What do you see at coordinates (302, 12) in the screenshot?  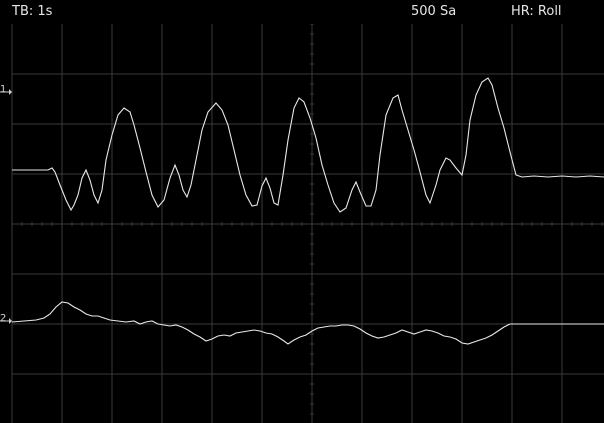 I see `status-bar: TB: 1s 500 Sa HR: Roll` at bounding box center [302, 12].